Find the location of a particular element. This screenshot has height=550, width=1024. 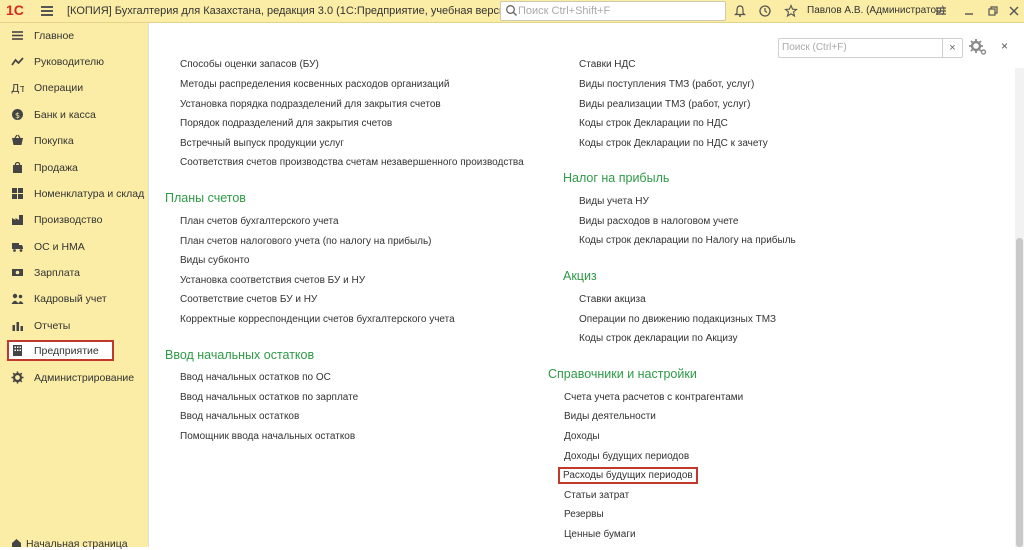

svg-text: Дт is located at coordinates (17, 88).